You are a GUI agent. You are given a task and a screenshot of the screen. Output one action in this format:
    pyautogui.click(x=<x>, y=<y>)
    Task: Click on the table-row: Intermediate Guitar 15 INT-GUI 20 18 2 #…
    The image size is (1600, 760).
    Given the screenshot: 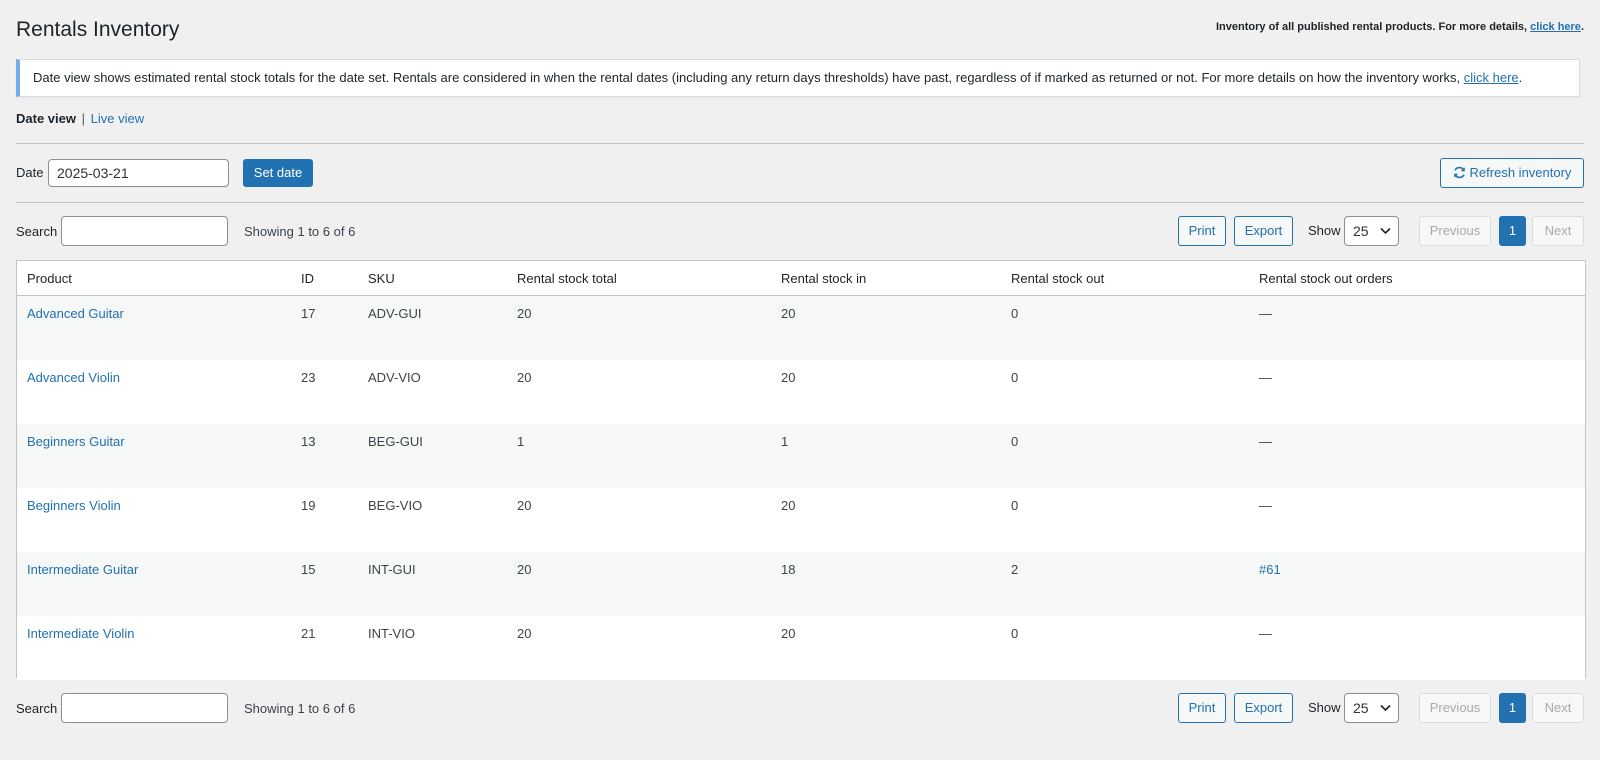 What is the action you would take?
    pyautogui.click(x=801, y=583)
    